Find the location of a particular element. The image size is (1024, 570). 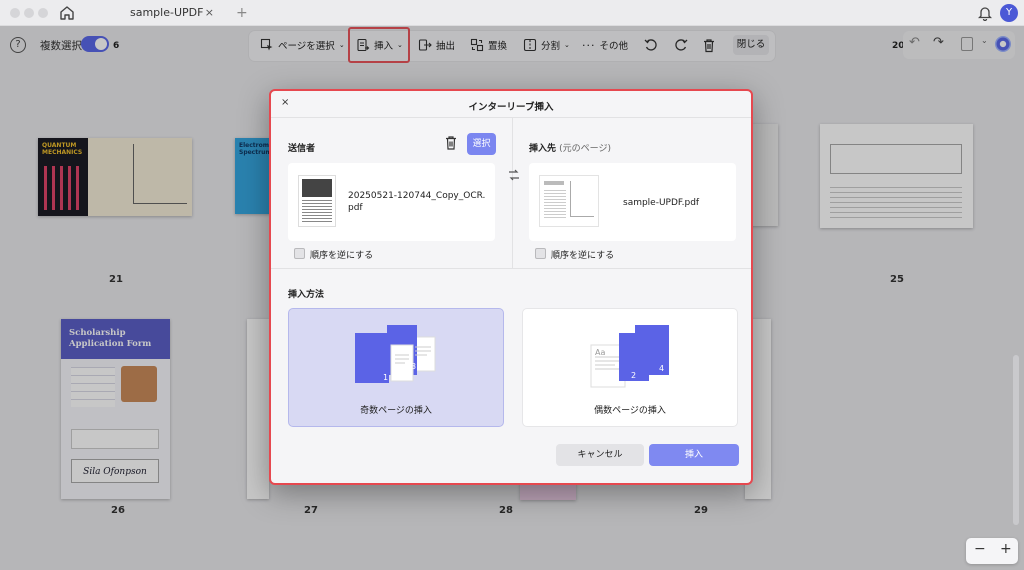

target-reverse-label: 順序を逆にする is located at coordinates (583, 256).